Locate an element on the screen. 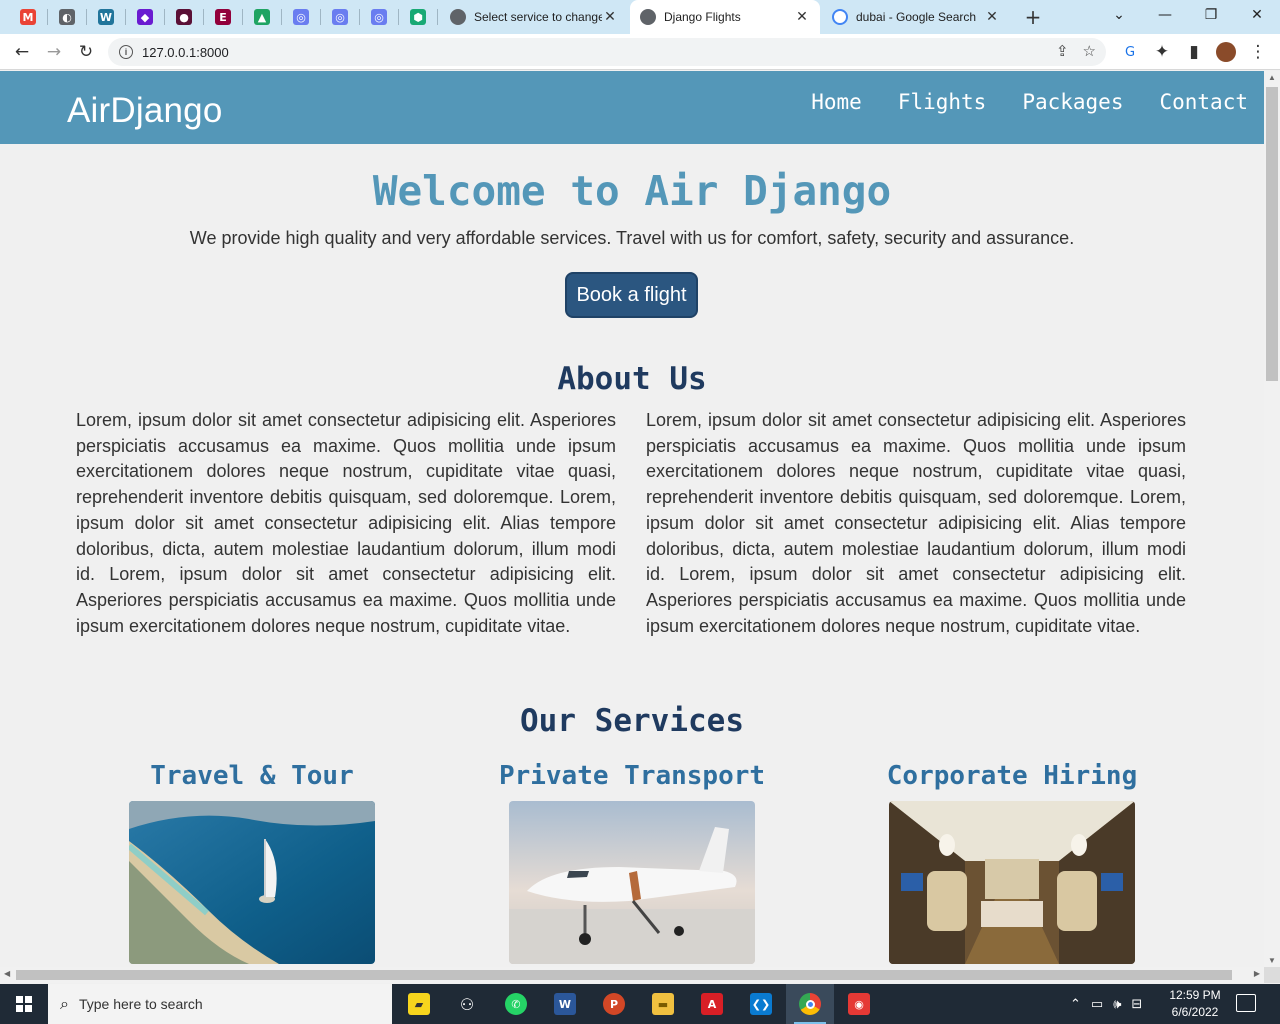 The image size is (1280, 1024). volume-icon: 🕪 is located at coordinates (1117, 1004).